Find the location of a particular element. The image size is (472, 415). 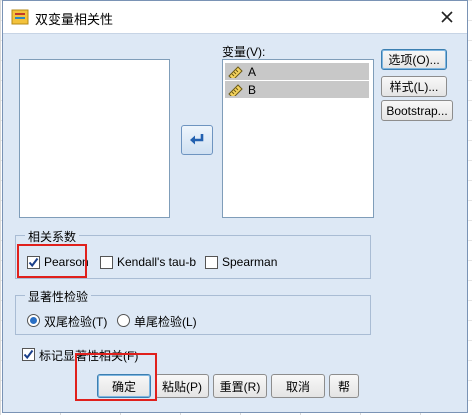

reset-button: 重置(R) is located at coordinates (240, 386).